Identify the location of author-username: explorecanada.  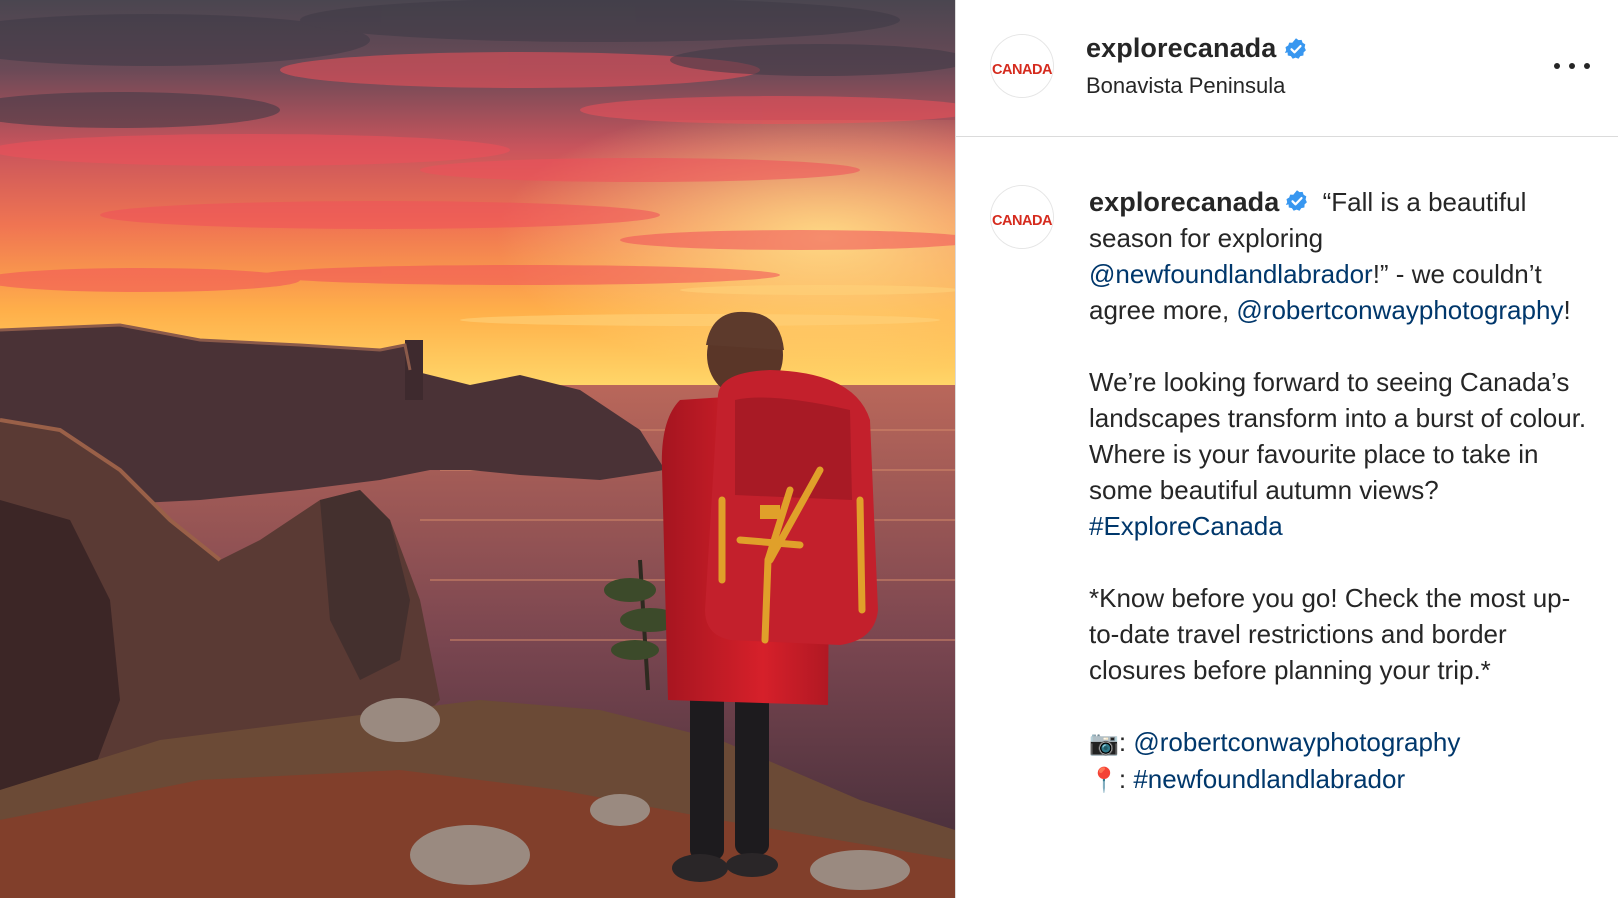
(1181, 48).